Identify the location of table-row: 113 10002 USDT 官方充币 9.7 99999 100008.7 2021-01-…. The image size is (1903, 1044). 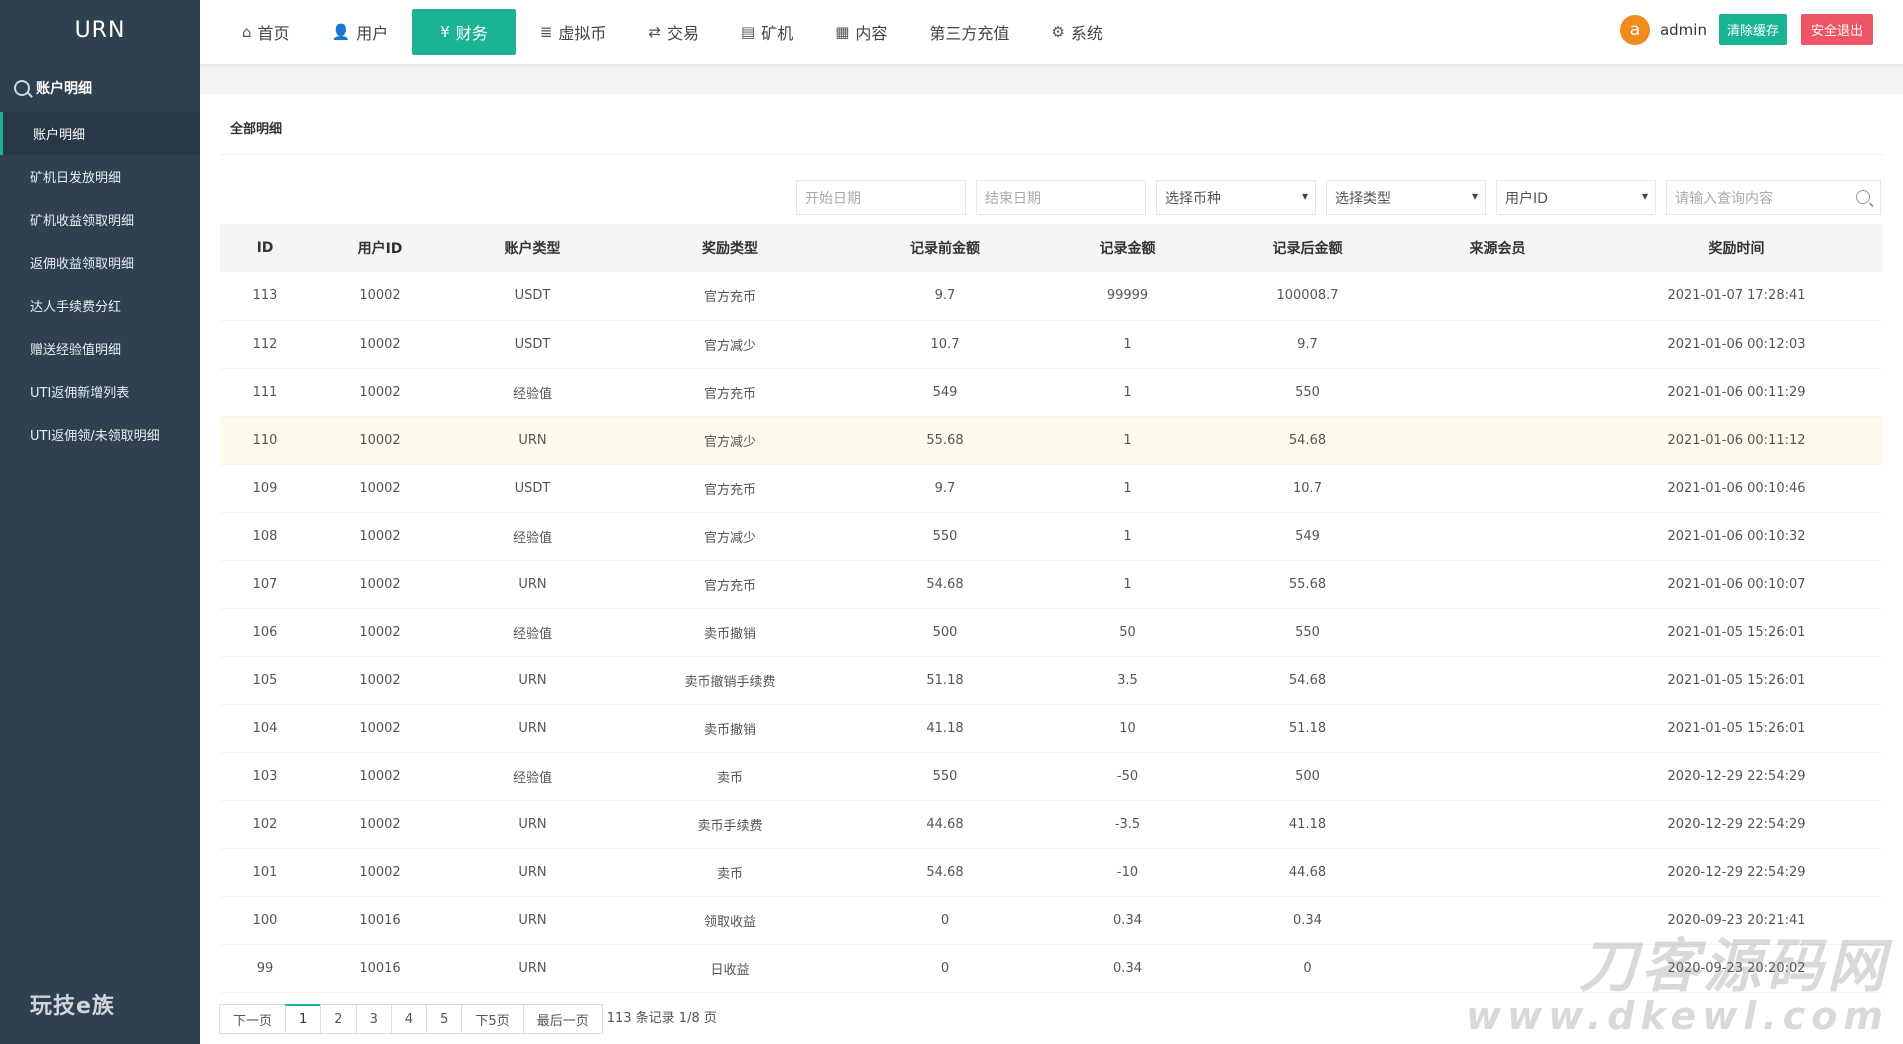
(1051, 296).